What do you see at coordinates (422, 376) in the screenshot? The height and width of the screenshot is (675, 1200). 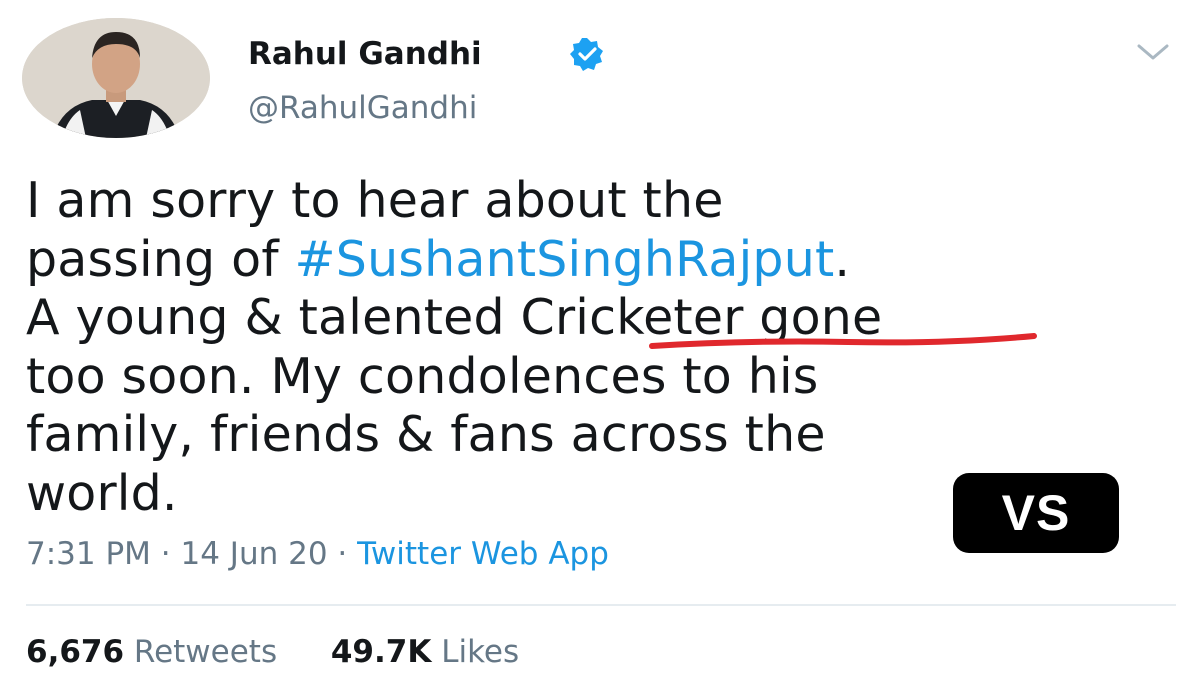 I see `tweet-text-segment: too soon. My condolences to his` at bounding box center [422, 376].